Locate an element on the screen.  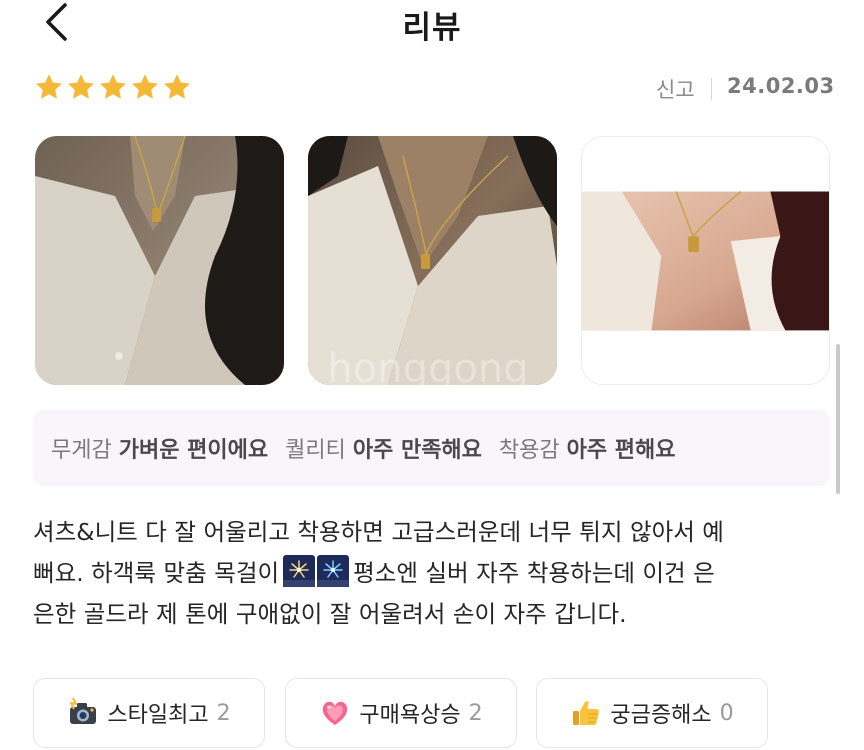
reaction-curiosity-resolved-button: 궁금증해소 0 is located at coordinates (652, 713).